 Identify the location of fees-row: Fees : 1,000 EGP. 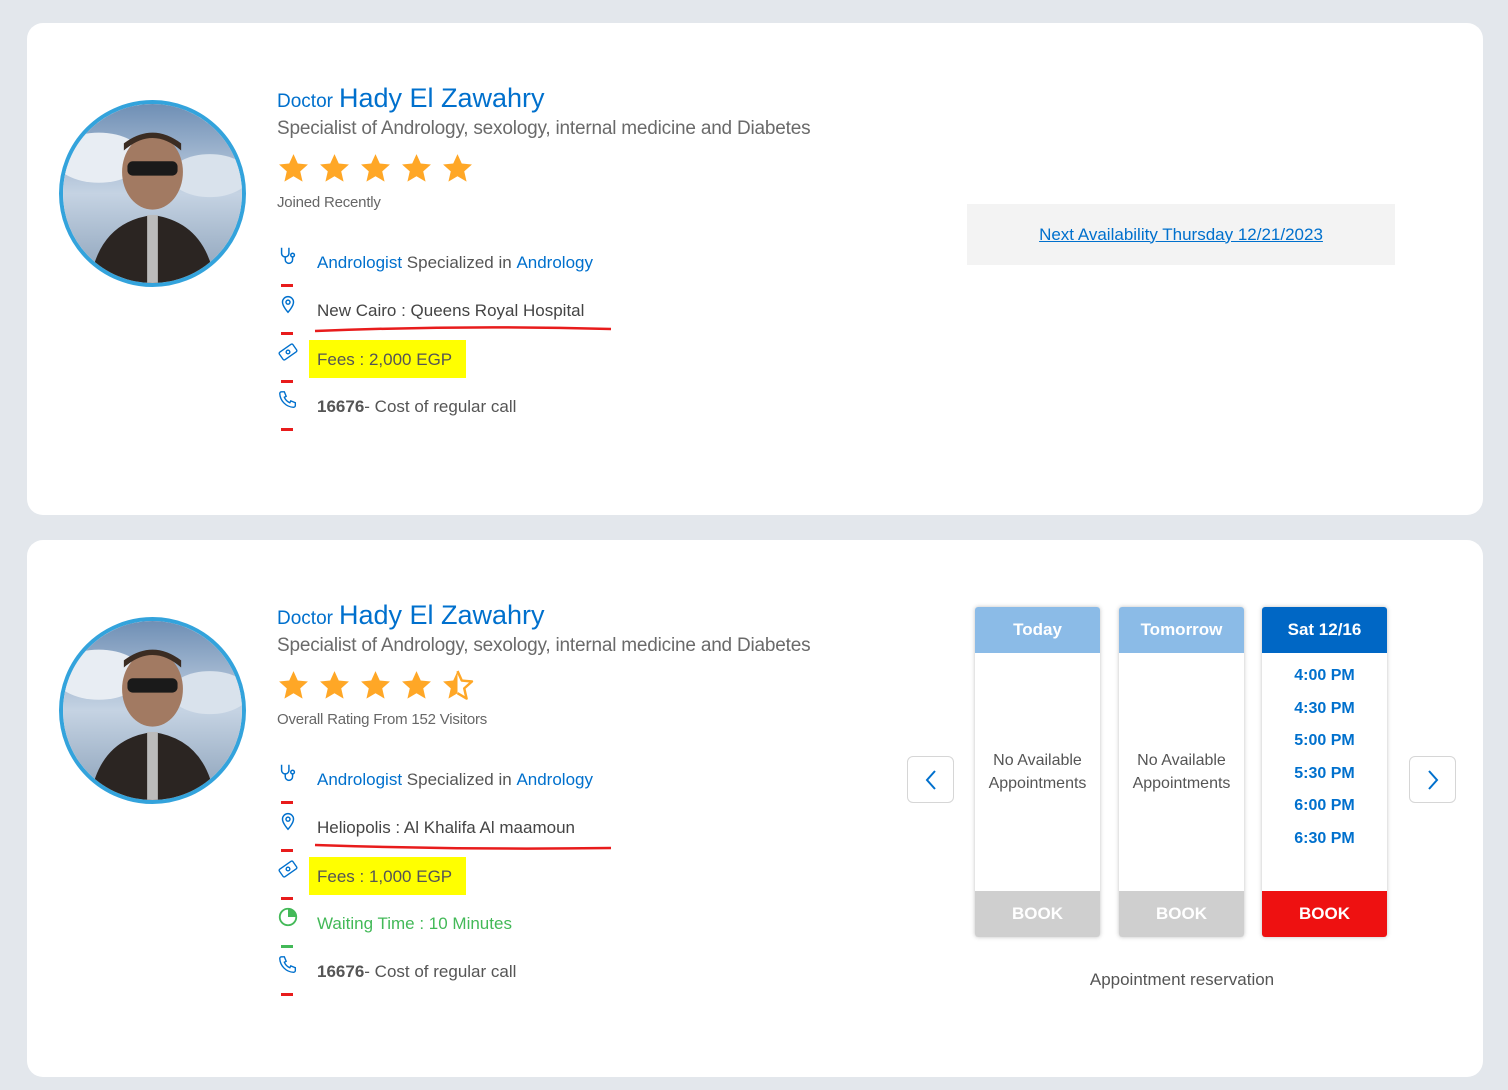
(597, 876).